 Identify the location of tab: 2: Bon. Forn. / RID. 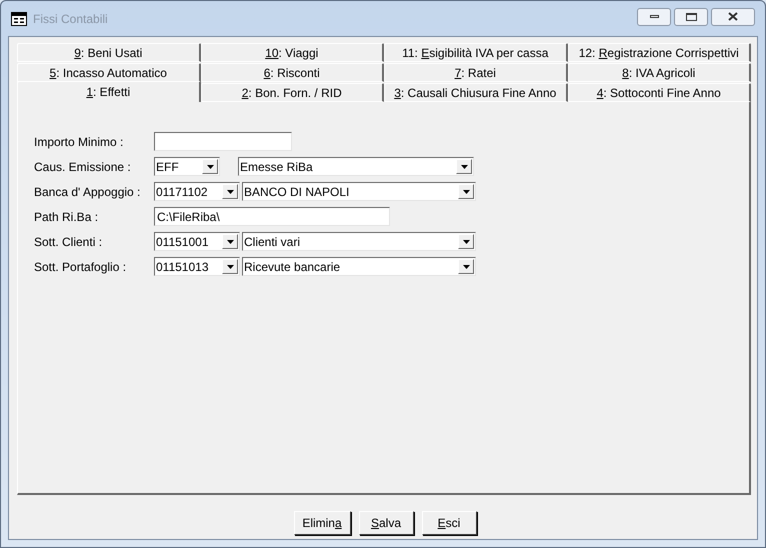
(292, 92).